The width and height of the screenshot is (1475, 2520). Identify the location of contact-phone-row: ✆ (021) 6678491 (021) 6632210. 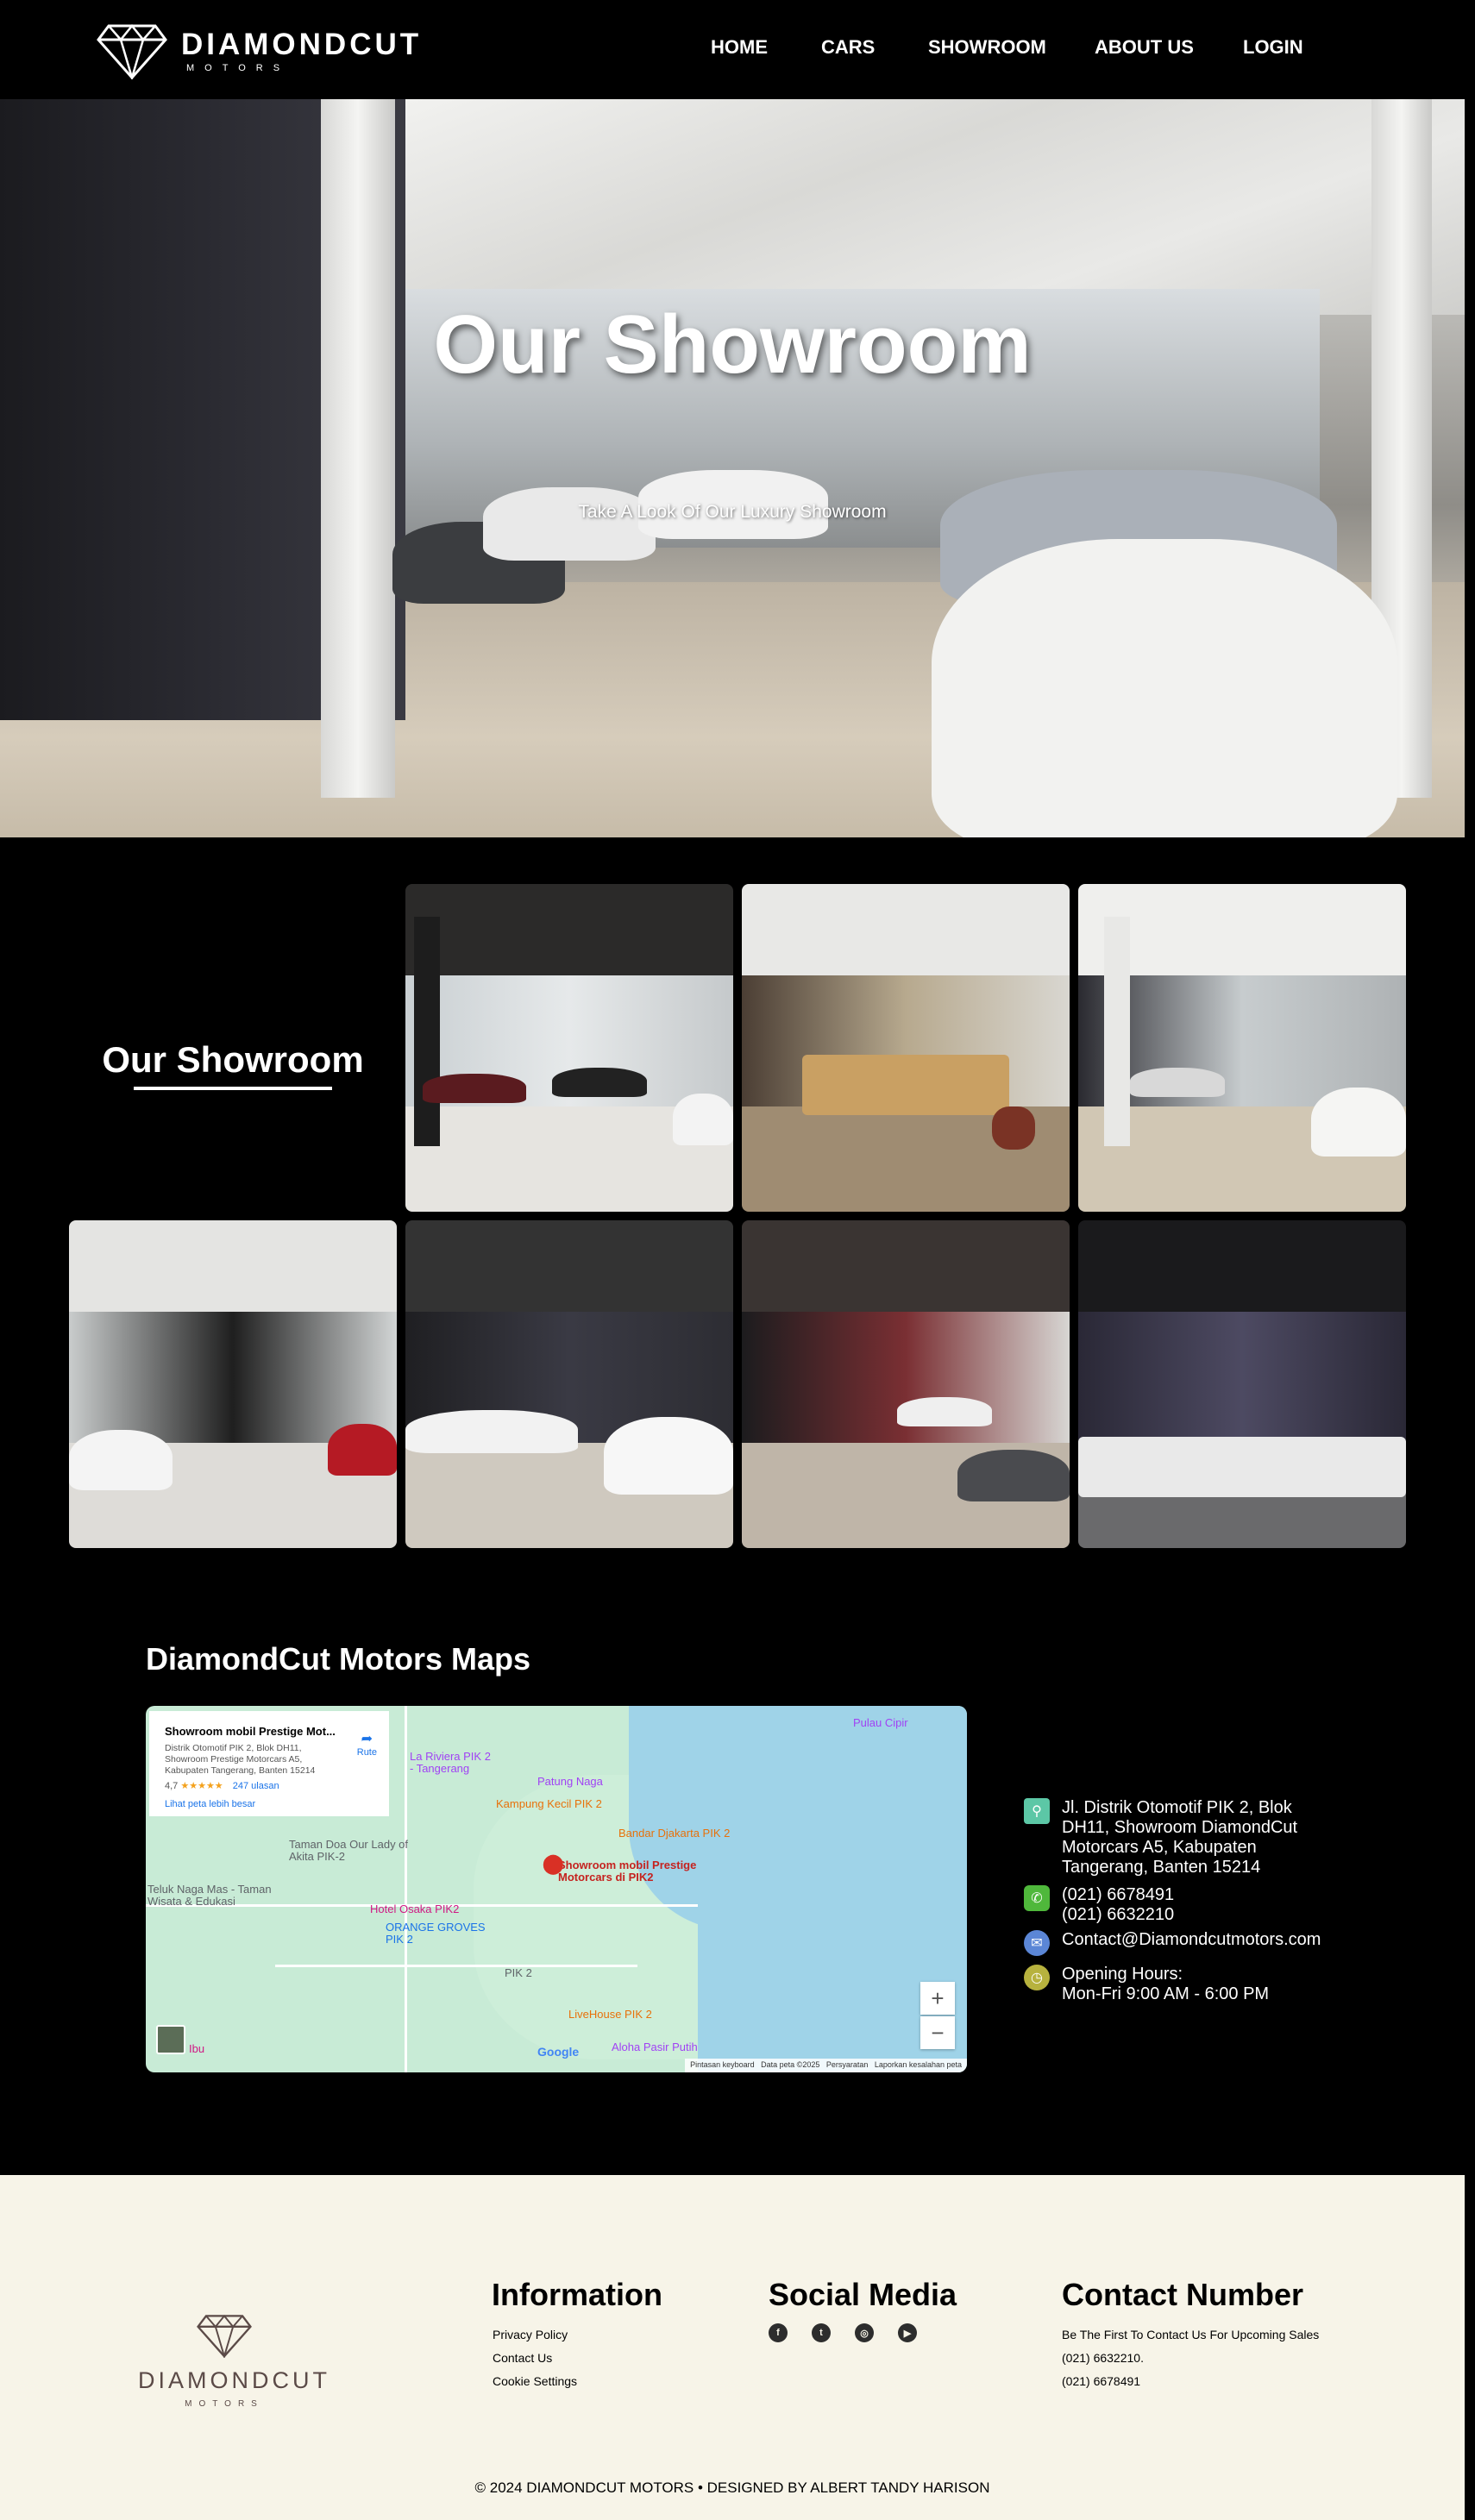
(1172, 1905).